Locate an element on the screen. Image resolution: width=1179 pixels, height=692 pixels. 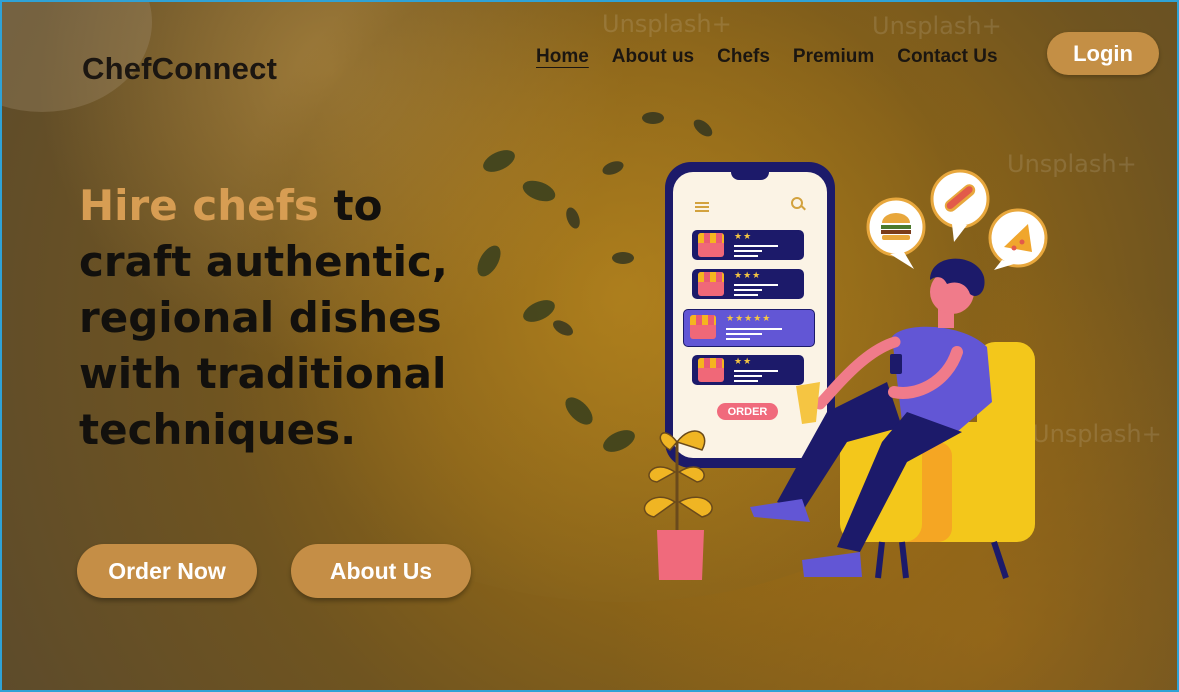
hotdog-bubble-icon is located at coordinates (960, 205).